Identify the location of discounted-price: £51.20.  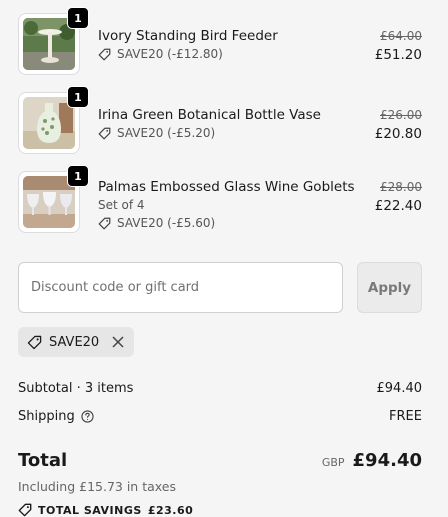
(398, 55).